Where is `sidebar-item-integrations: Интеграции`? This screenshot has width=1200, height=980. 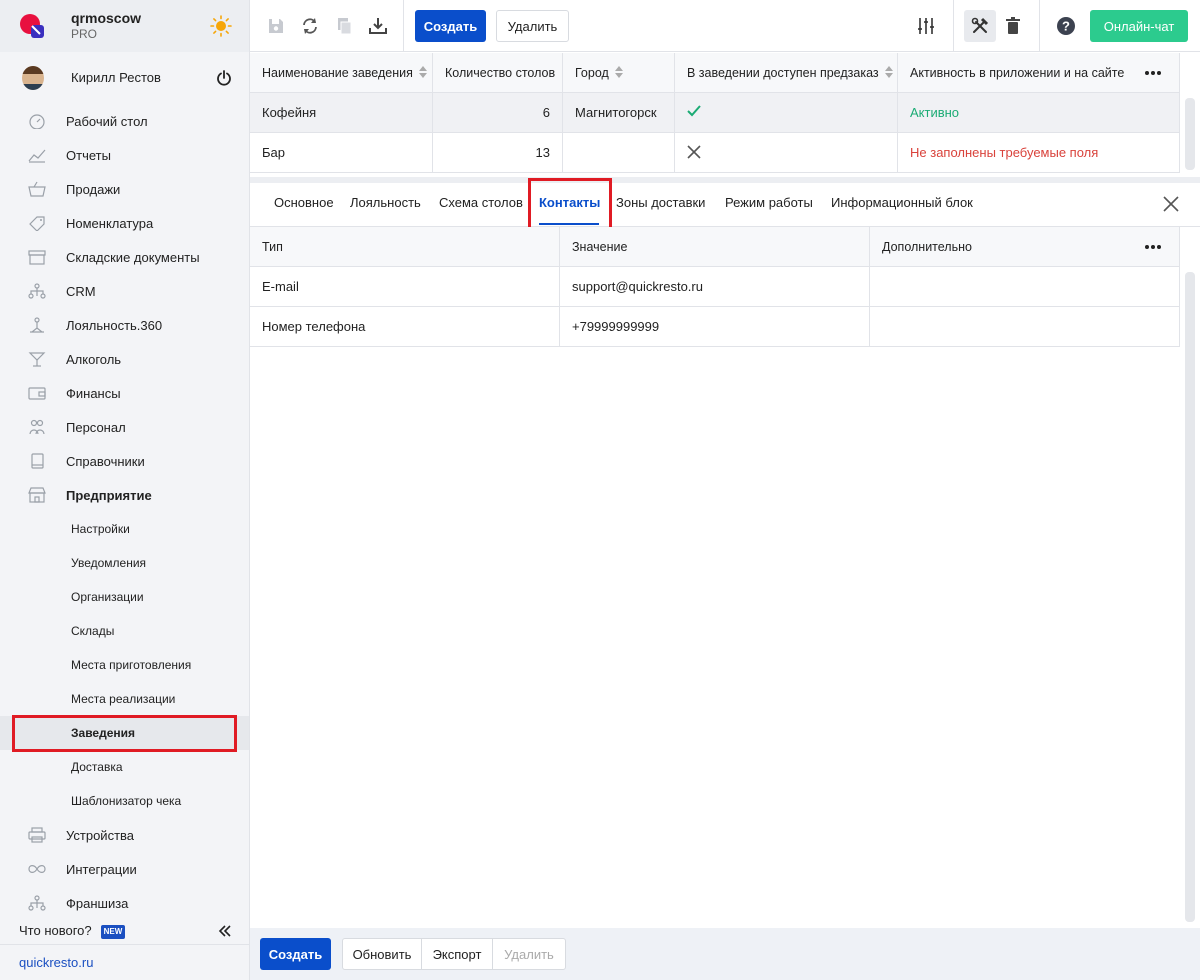 sidebar-item-integrations: Интеграции is located at coordinates (124, 869).